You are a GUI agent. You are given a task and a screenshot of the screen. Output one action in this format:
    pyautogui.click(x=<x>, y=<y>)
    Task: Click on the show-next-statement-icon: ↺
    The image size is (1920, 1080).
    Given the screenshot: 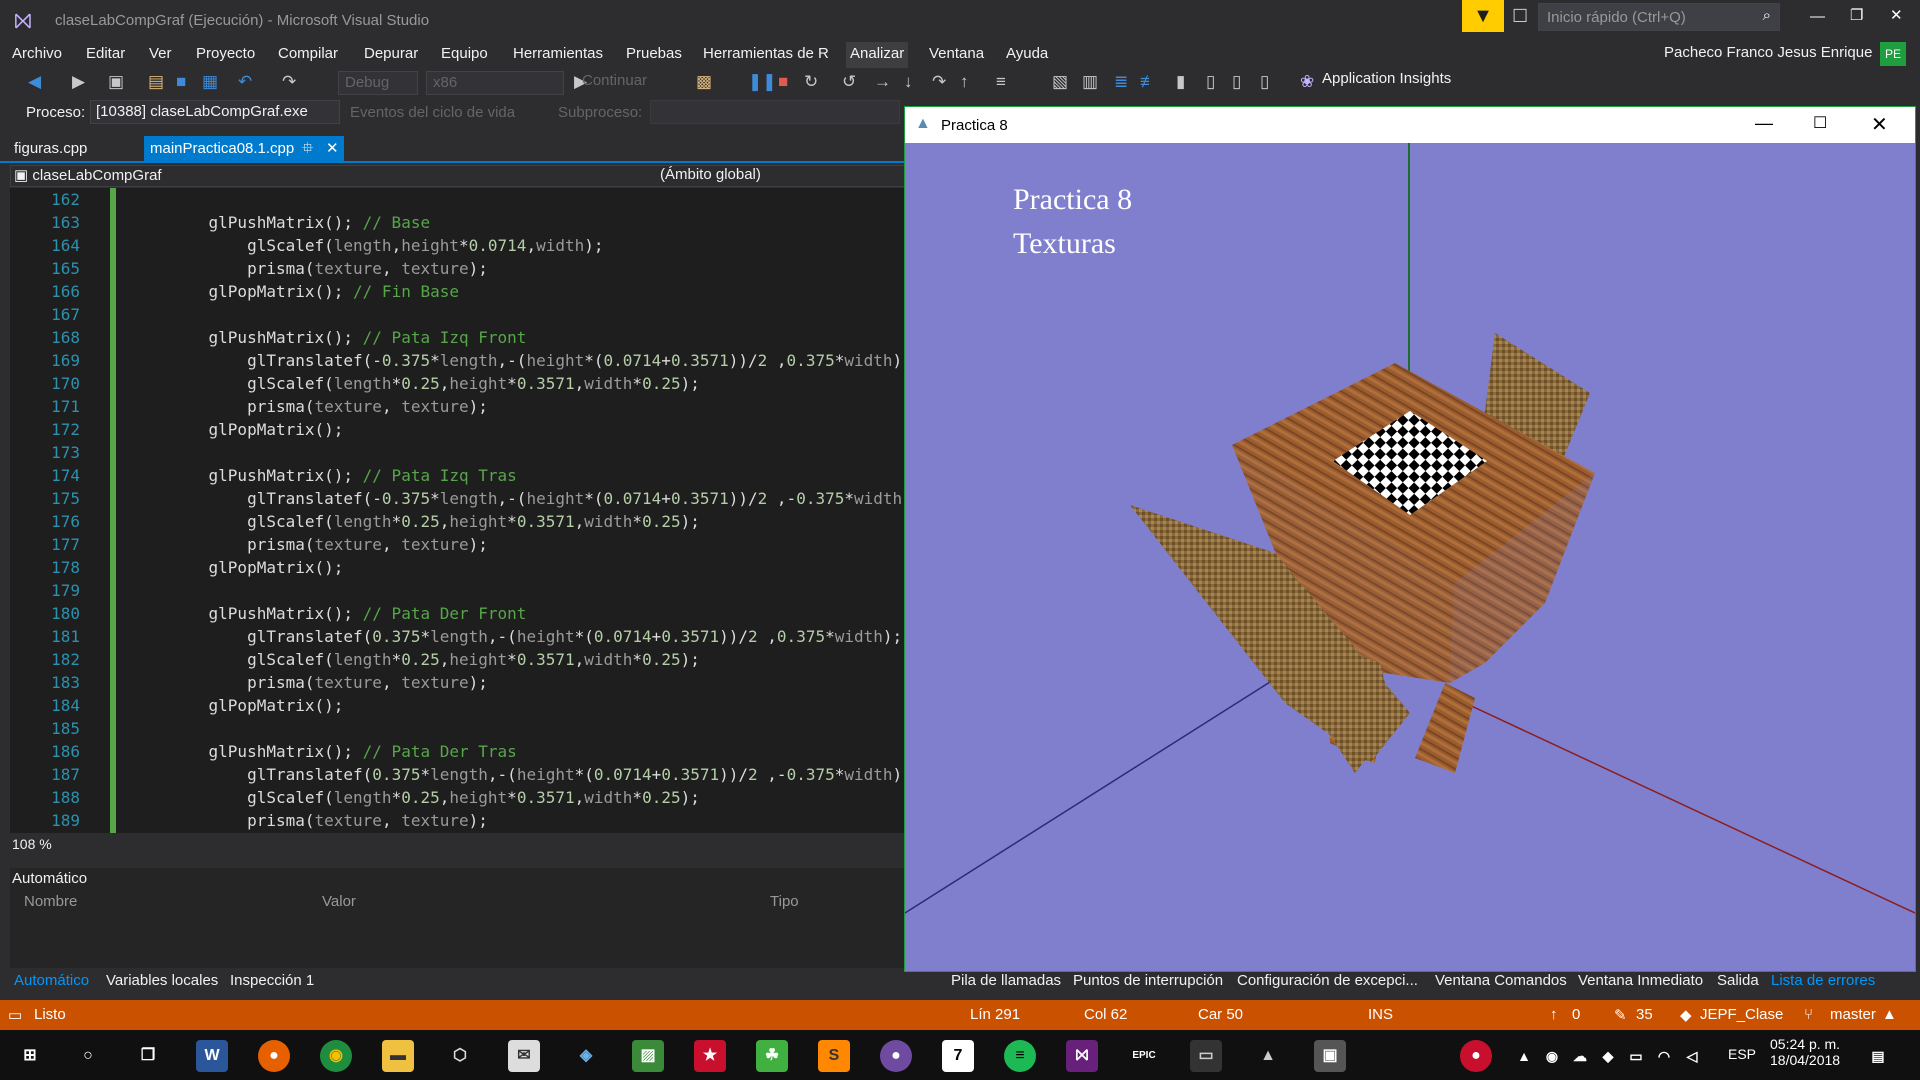 What is the action you would take?
    pyautogui.click(x=849, y=82)
    